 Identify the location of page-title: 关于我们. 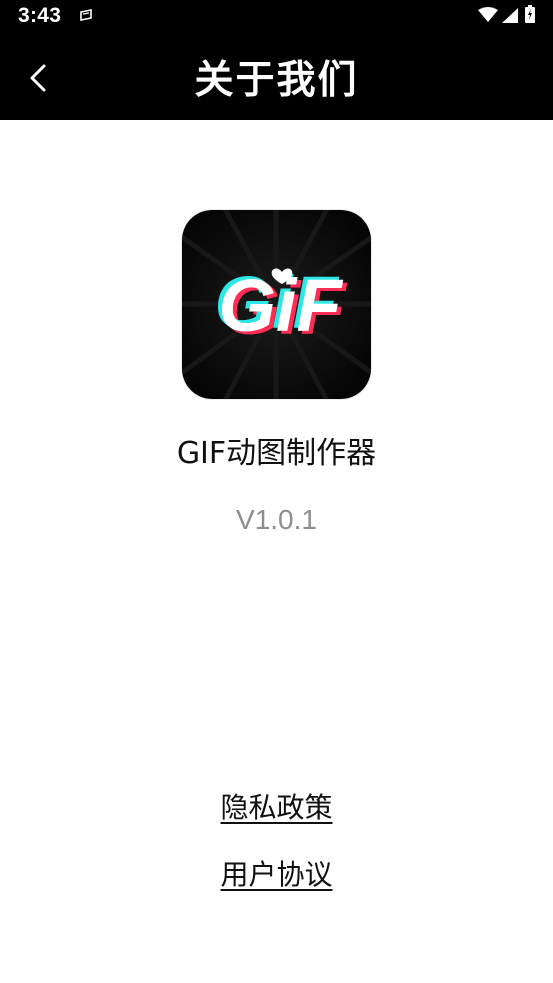
(276, 80).